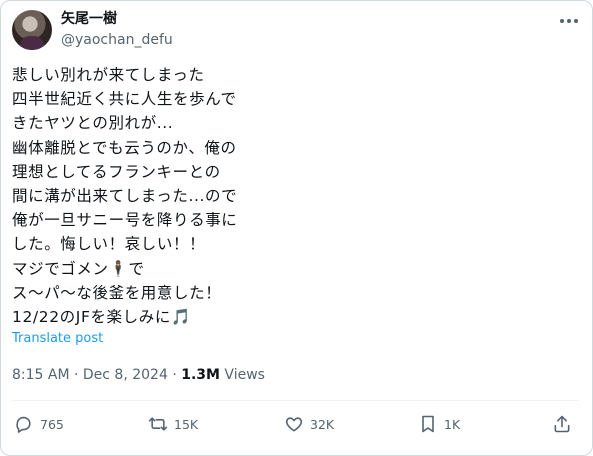 The width and height of the screenshot is (593, 456). What do you see at coordinates (57, 339) in the screenshot?
I see `translate-post-link: Translate post` at bounding box center [57, 339].